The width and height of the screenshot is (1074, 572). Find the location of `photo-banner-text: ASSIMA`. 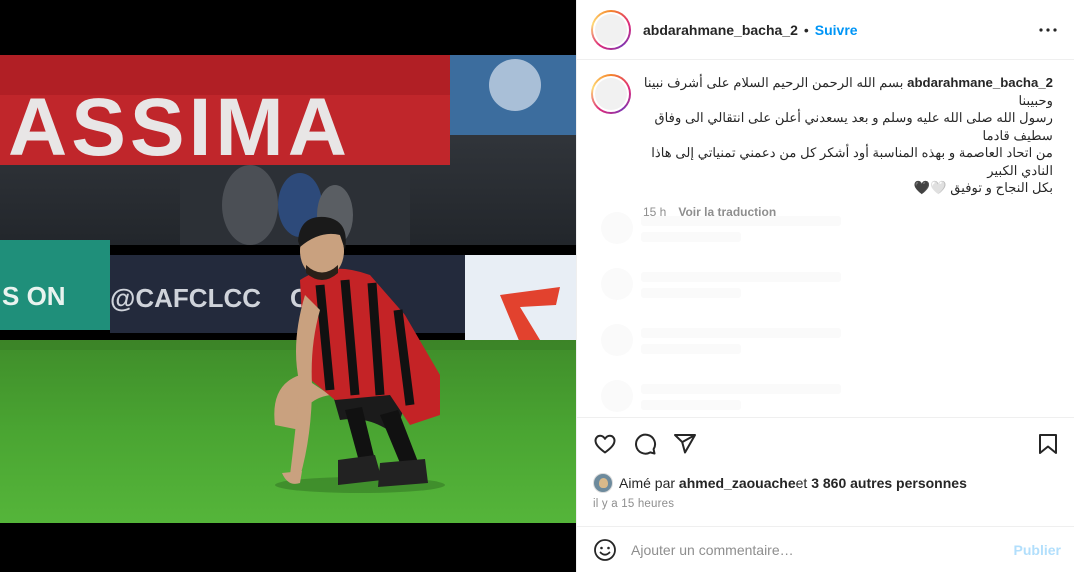

photo-banner-text: ASSIMA is located at coordinates (179, 127).